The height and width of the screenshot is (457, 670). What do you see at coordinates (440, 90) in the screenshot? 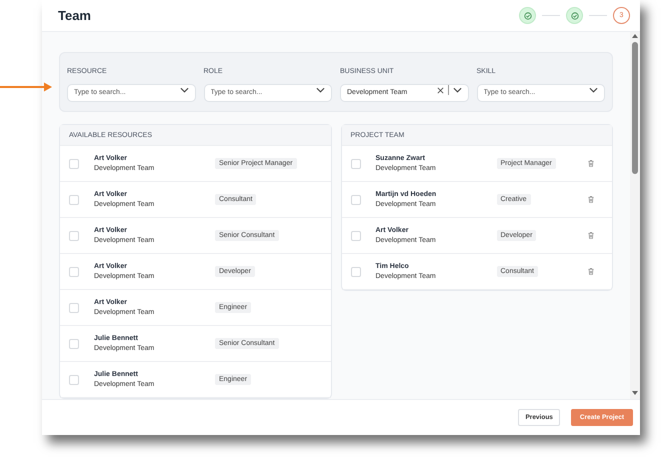
I see `clear-icon` at bounding box center [440, 90].